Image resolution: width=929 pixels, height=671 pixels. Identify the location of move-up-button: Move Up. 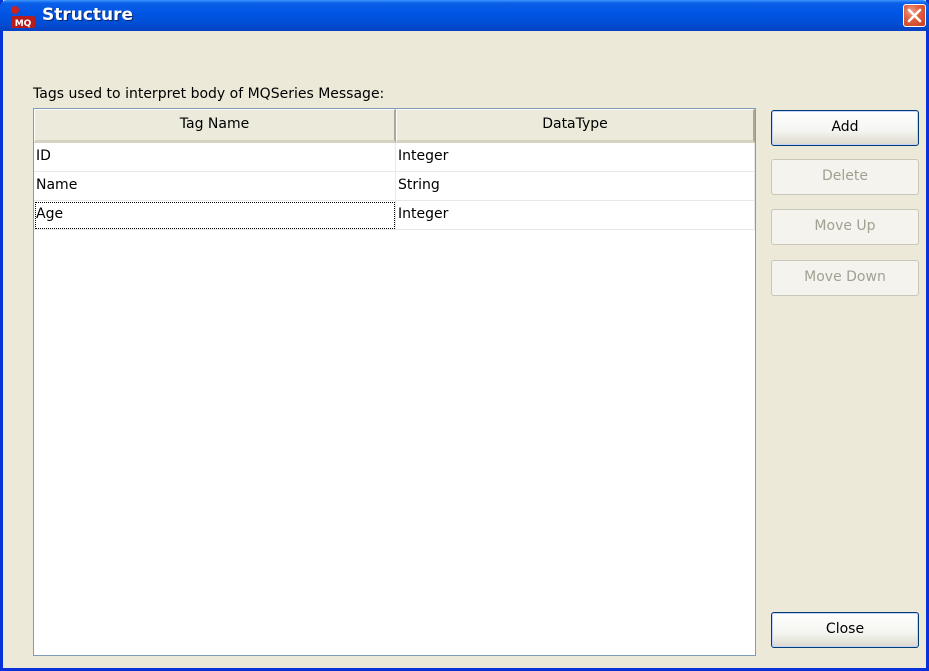
(845, 227).